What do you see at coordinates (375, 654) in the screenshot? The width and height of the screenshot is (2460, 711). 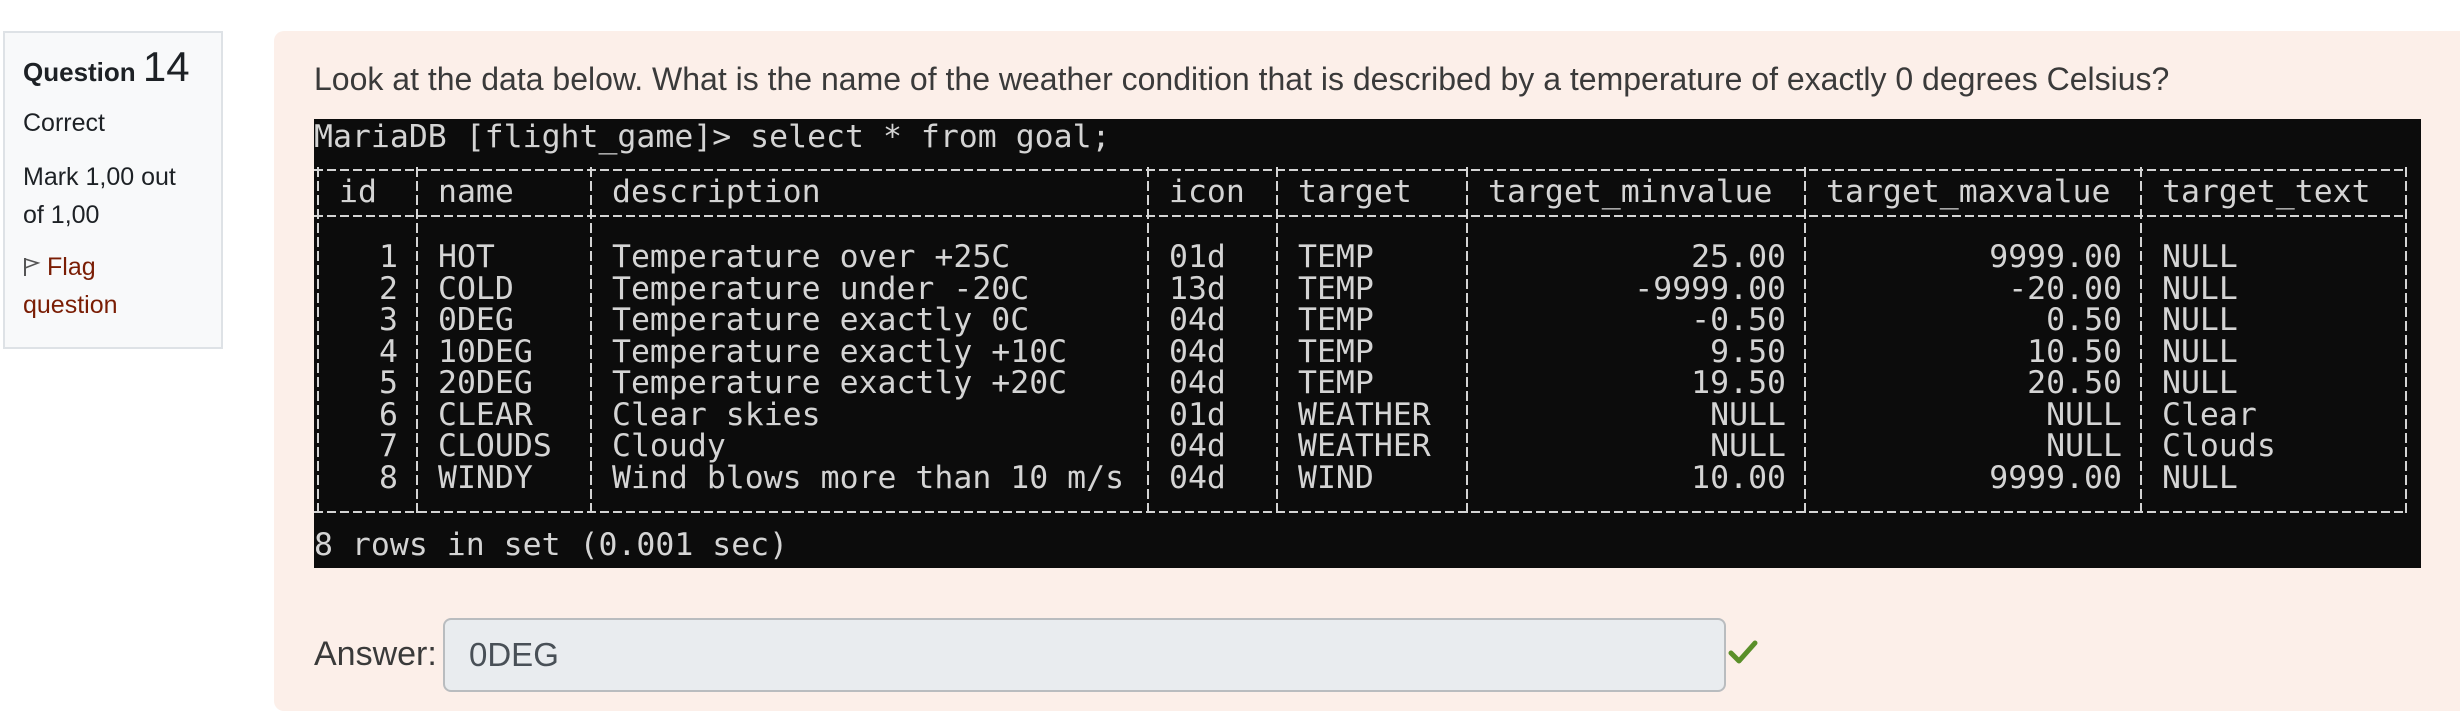 I see `answer-label: Answer:` at bounding box center [375, 654].